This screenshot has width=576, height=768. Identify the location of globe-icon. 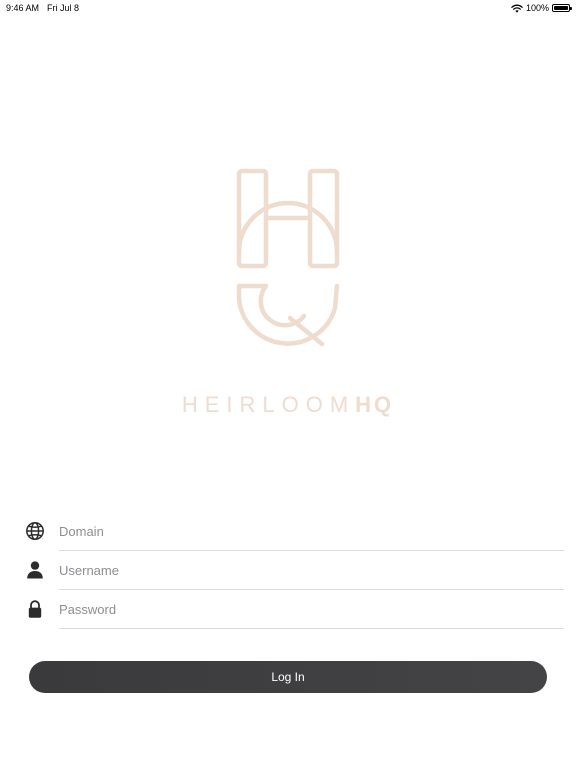
(35, 531).